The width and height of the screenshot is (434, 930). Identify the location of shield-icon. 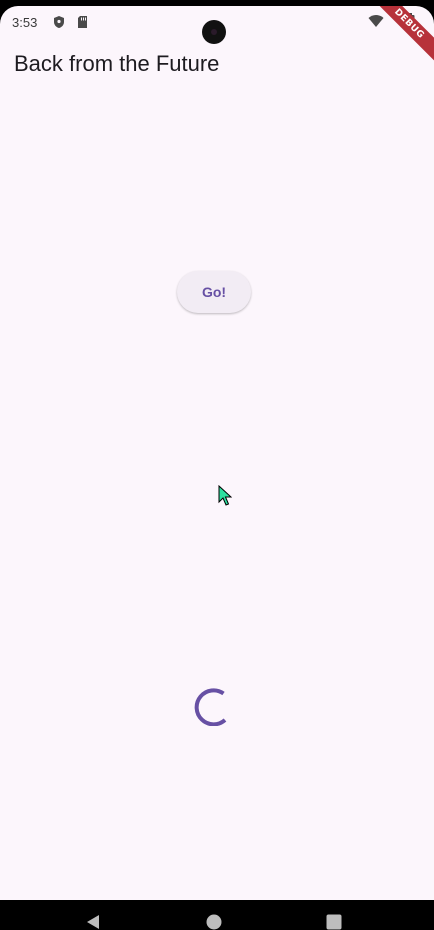
(59, 24).